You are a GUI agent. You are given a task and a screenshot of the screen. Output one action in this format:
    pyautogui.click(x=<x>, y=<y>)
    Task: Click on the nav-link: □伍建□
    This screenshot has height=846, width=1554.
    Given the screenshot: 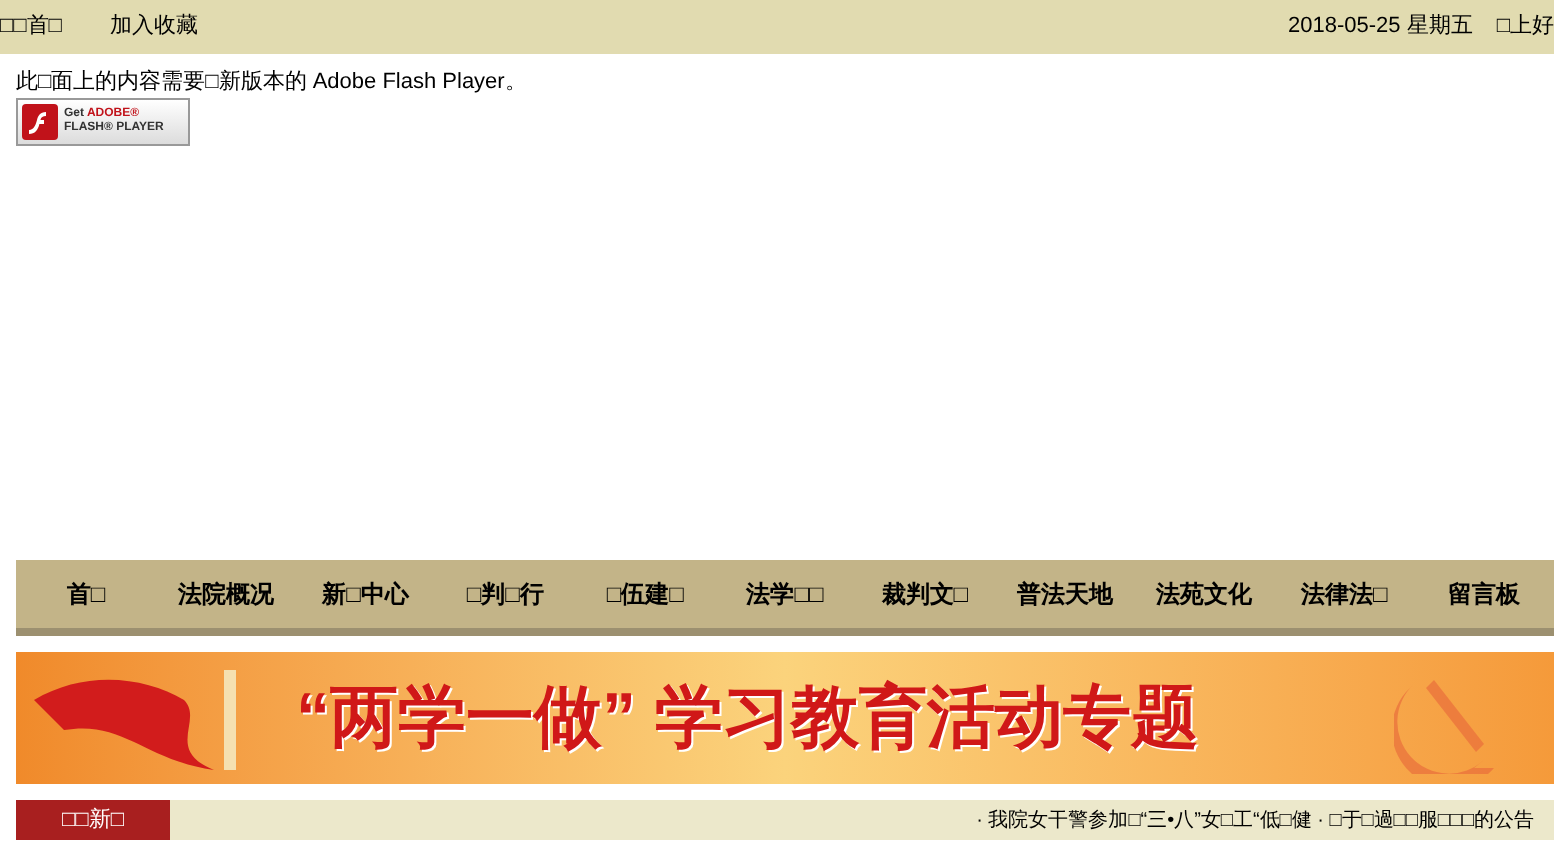 What is the action you would take?
    pyautogui.click(x=645, y=594)
    